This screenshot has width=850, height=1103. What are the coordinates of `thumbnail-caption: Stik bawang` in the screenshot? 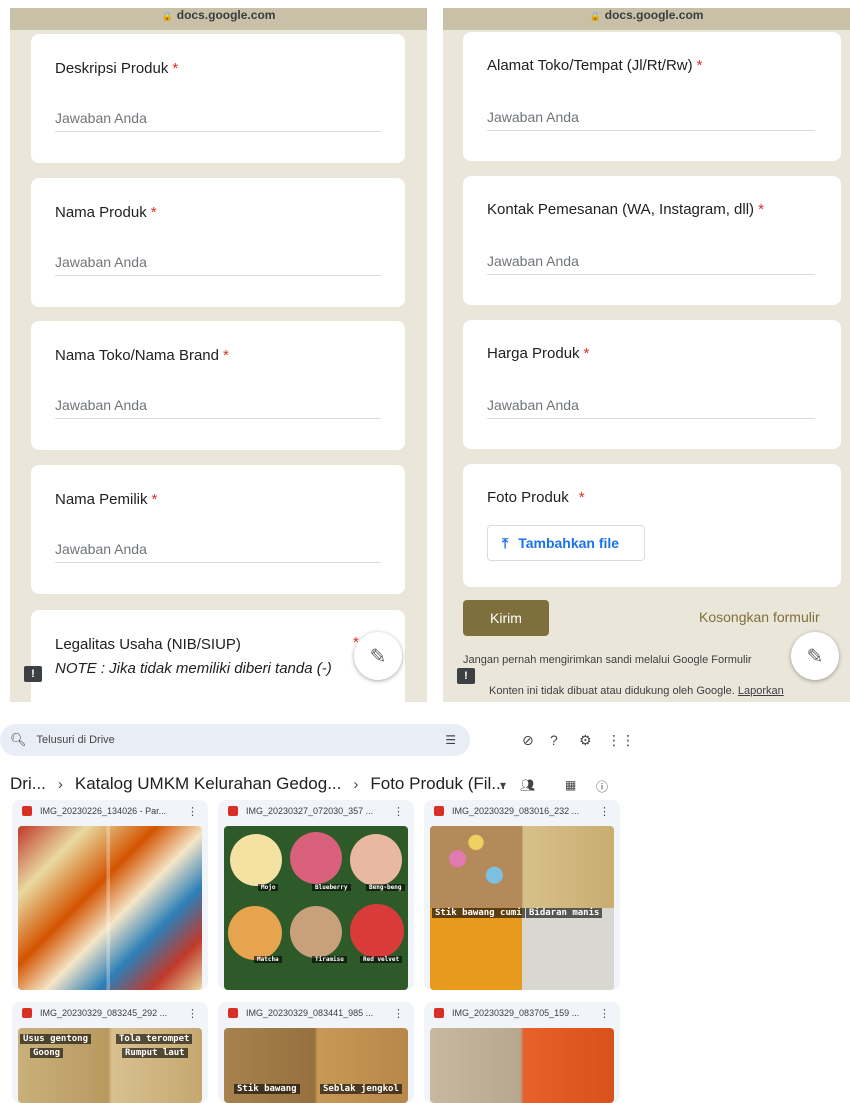 It's located at (267, 1089).